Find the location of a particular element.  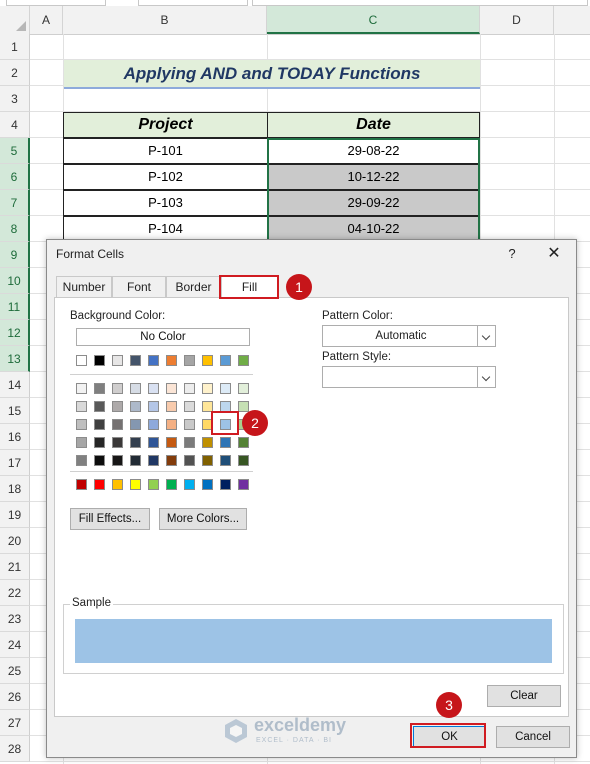

row-header: 9 is located at coordinates (15, 255).